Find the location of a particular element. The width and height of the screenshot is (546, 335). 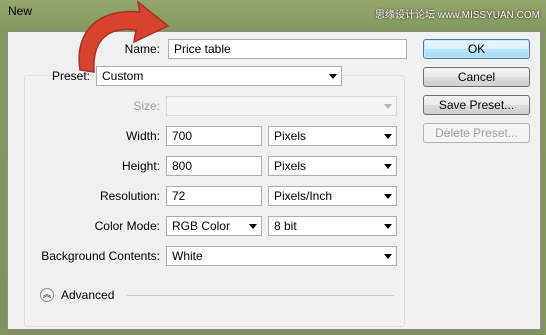

background-contents-label: Background Contents: is located at coordinates (100, 256).